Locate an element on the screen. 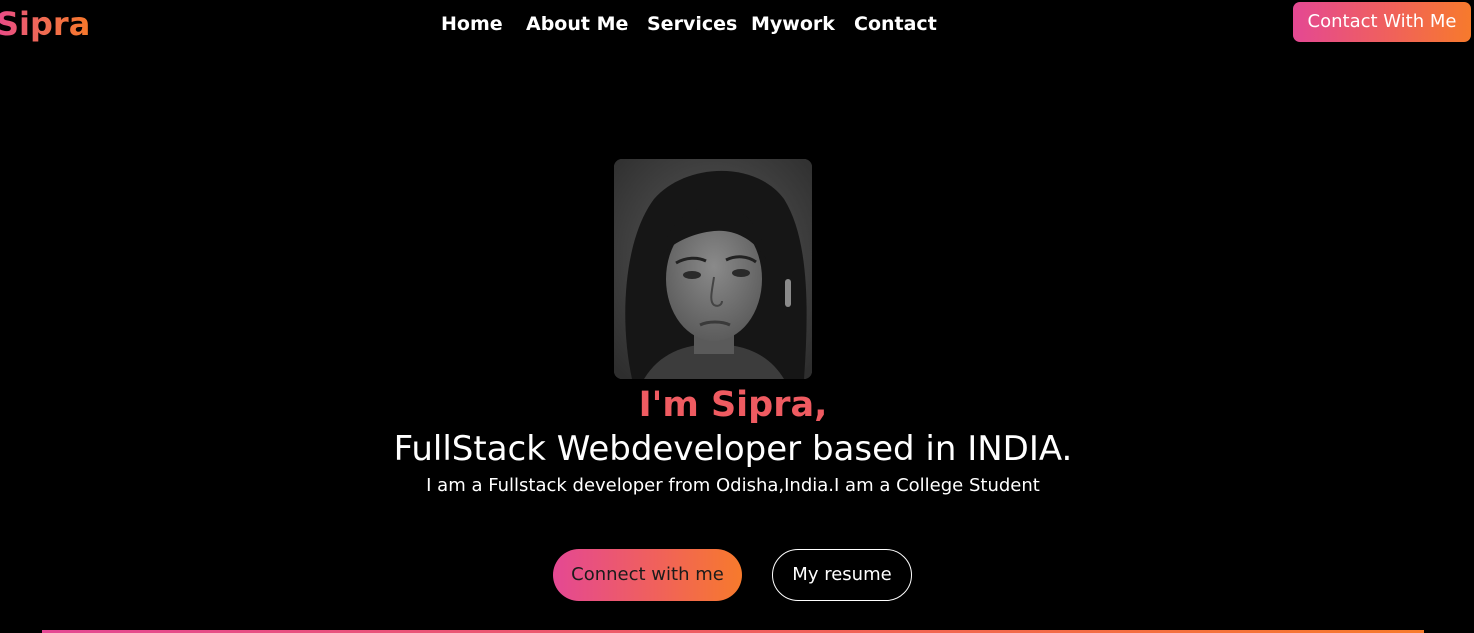 This screenshot has height=633, width=1474. main-nav: Home About Me Services Mywork Contact is located at coordinates (737, 24).